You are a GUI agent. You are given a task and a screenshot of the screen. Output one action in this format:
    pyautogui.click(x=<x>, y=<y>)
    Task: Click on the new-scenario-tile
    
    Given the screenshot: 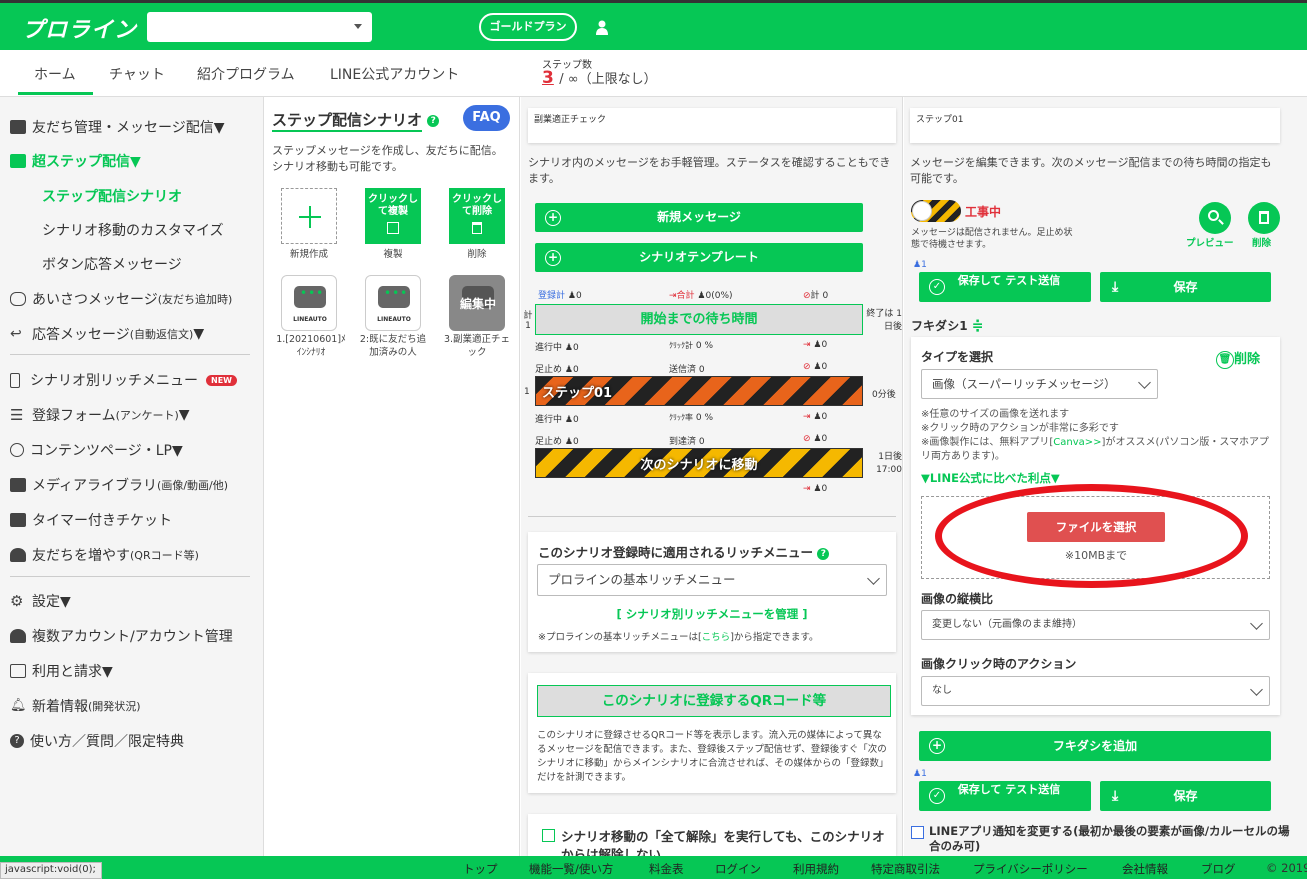 What is the action you would take?
    pyautogui.click(x=309, y=216)
    